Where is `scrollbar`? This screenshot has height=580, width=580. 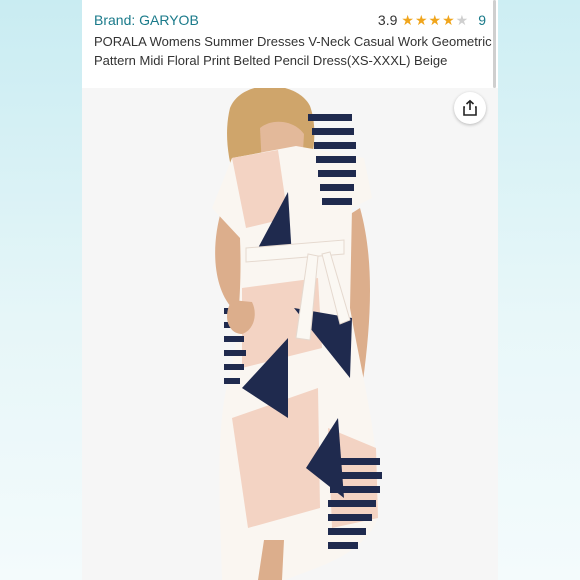
scrollbar is located at coordinates (494, 44).